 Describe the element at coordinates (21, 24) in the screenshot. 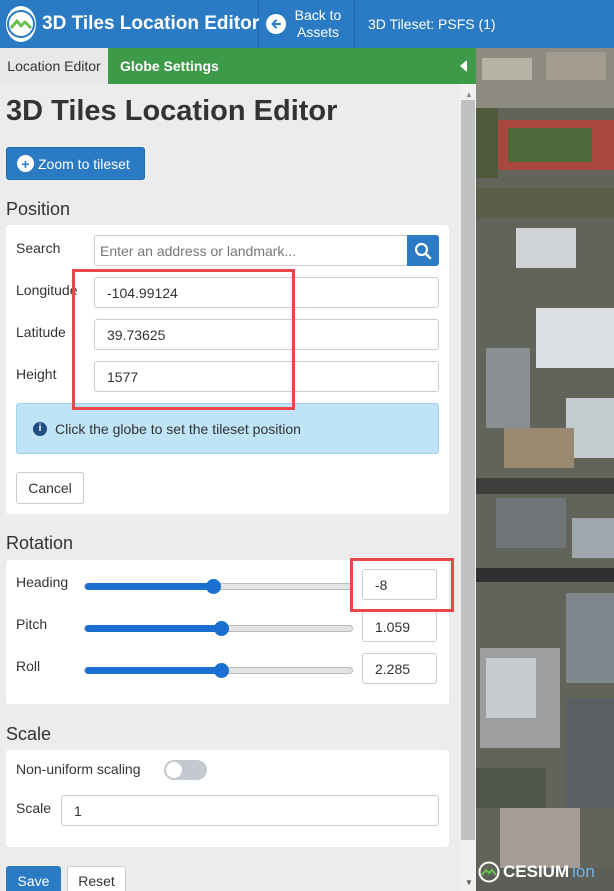

I see `cesium-logo-icon` at that location.